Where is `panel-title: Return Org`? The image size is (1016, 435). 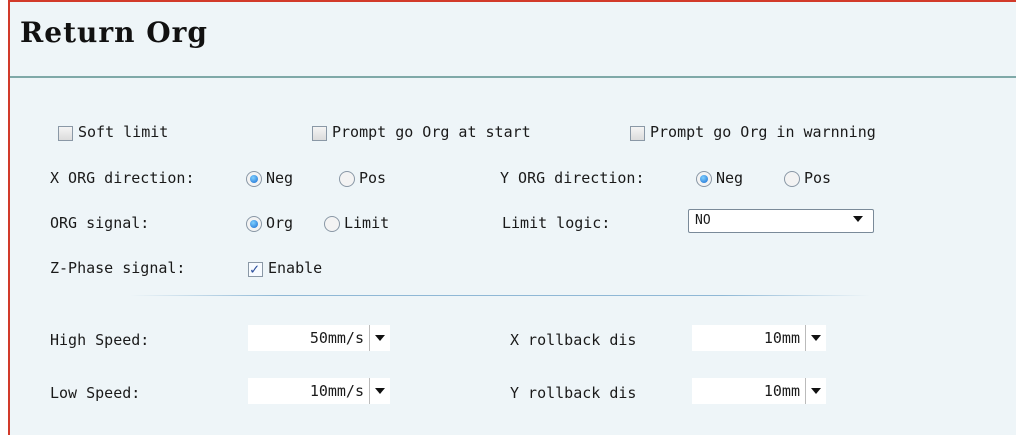 panel-title: Return Org is located at coordinates (114, 32).